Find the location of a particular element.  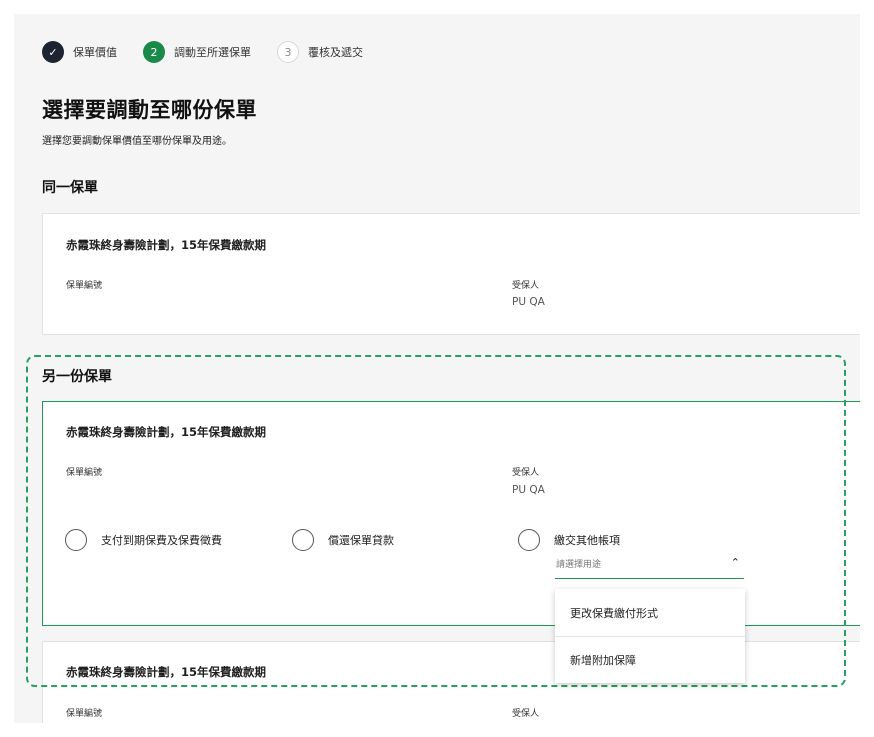

radio-option-repay-loan: 償還保單貸款 is located at coordinates (343, 540).